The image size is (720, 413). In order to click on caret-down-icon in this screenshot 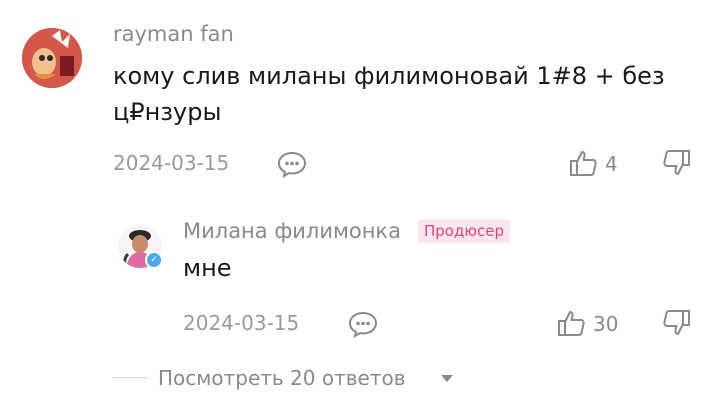, I will do `click(447, 378)`.